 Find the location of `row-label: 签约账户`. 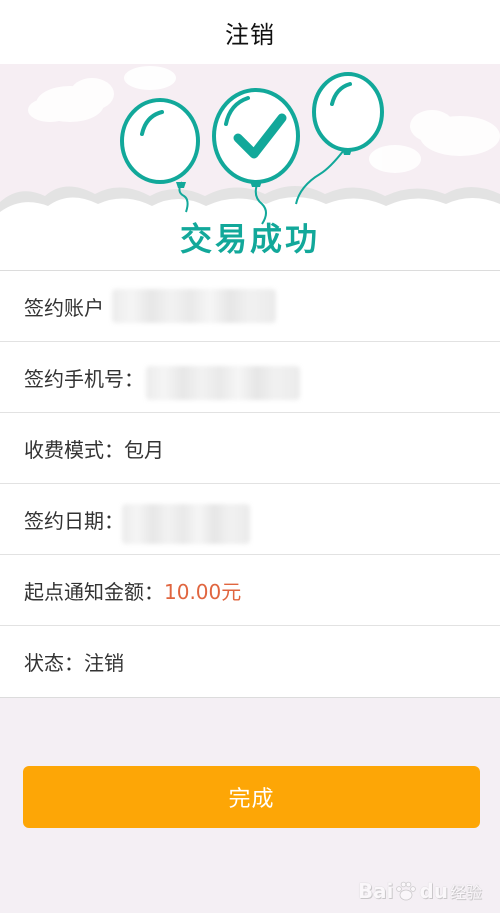

row-label: 签约账户 is located at coordinates (64, 307).